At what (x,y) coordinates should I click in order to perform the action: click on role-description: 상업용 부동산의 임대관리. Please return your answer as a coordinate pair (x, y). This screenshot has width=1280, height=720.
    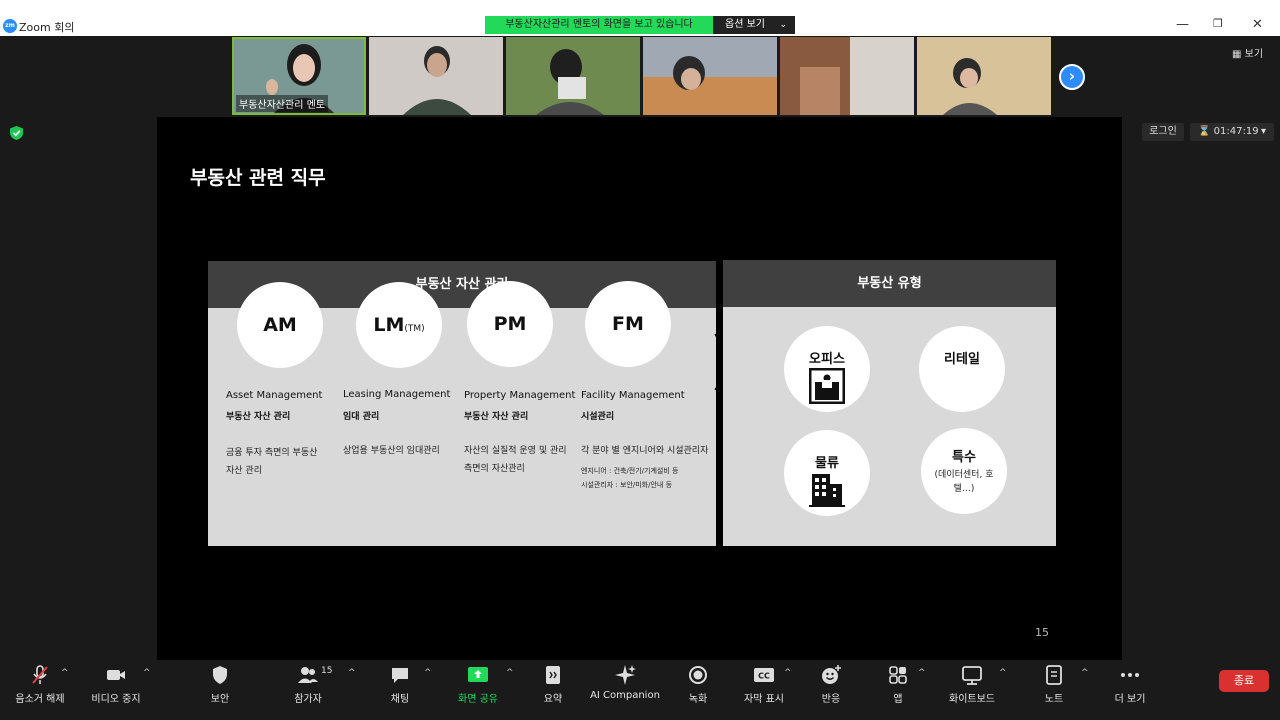
    Looking at the image, I should click on (391, 451).